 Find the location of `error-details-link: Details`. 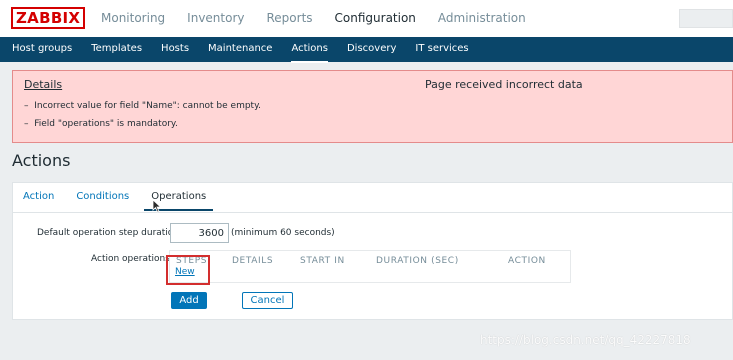

error-details-link: Details is located at coordinates (43, 84).